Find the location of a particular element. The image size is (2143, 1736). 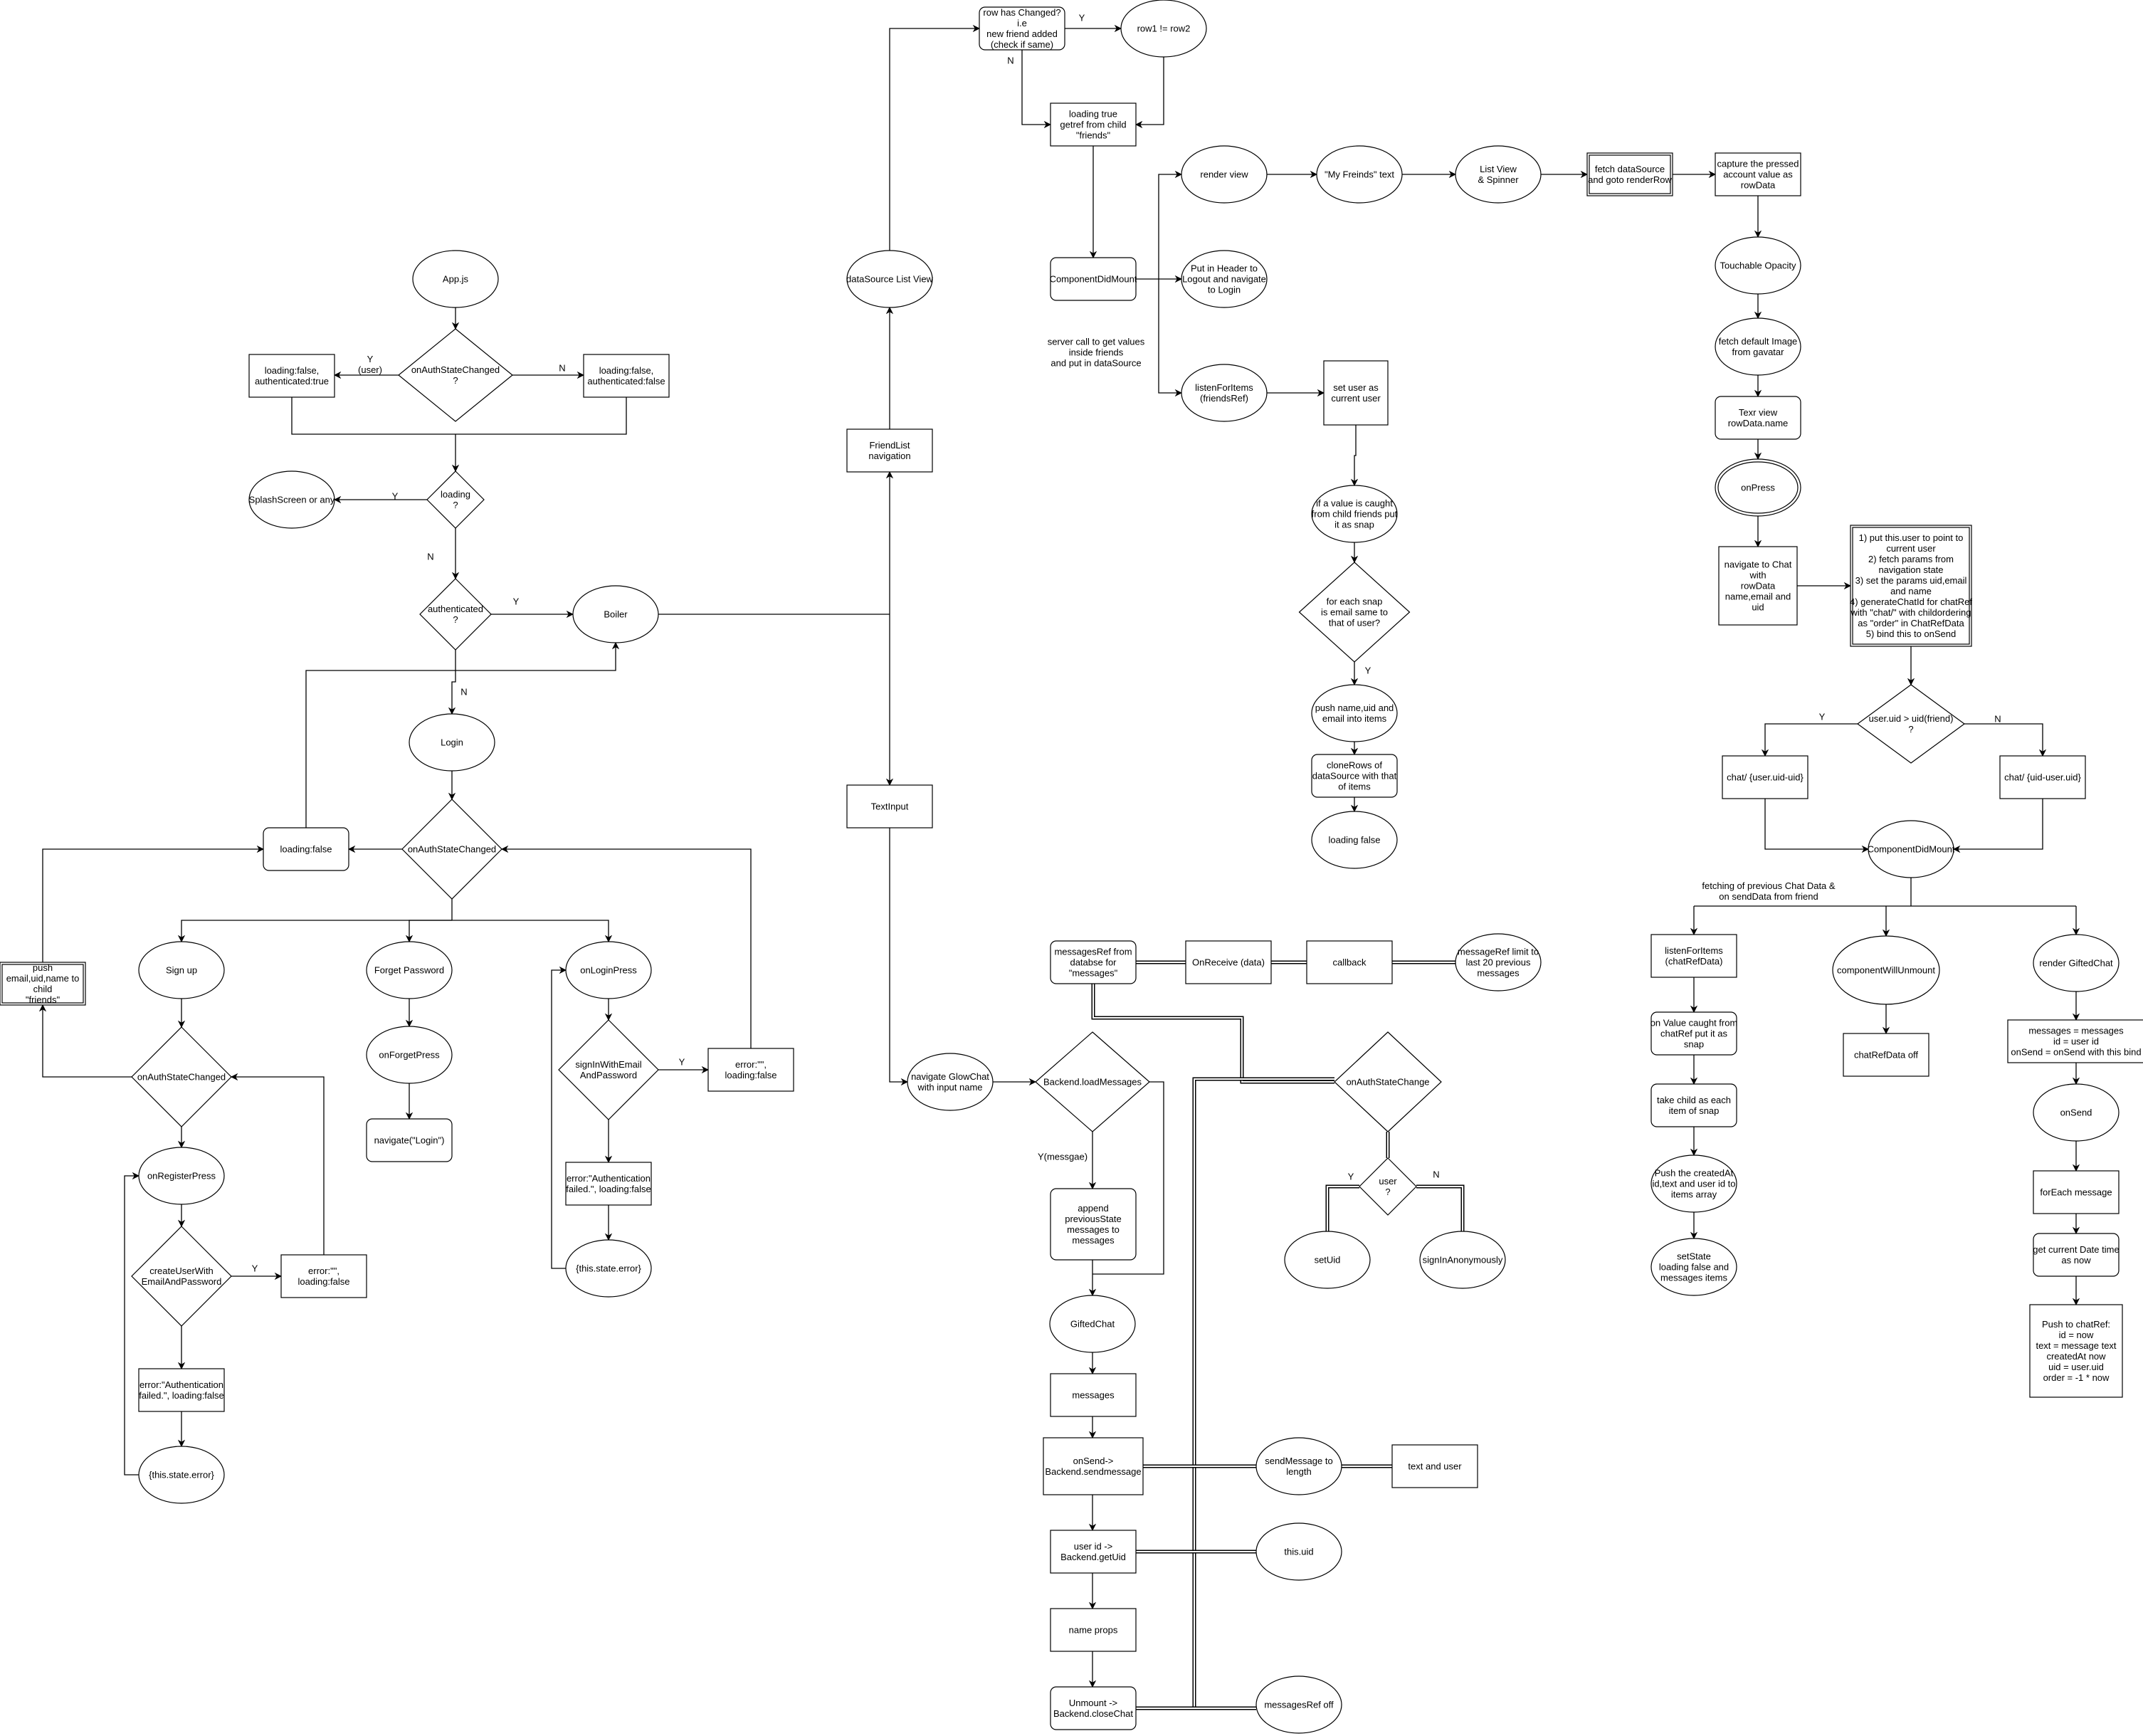

node-loadingfalse2: loading false is located at coordinates (1354, 840).